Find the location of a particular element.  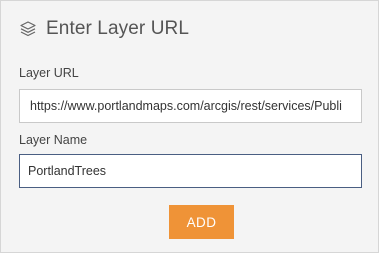

layer-url-label: Layer URL is located at coordinates (49, 73).